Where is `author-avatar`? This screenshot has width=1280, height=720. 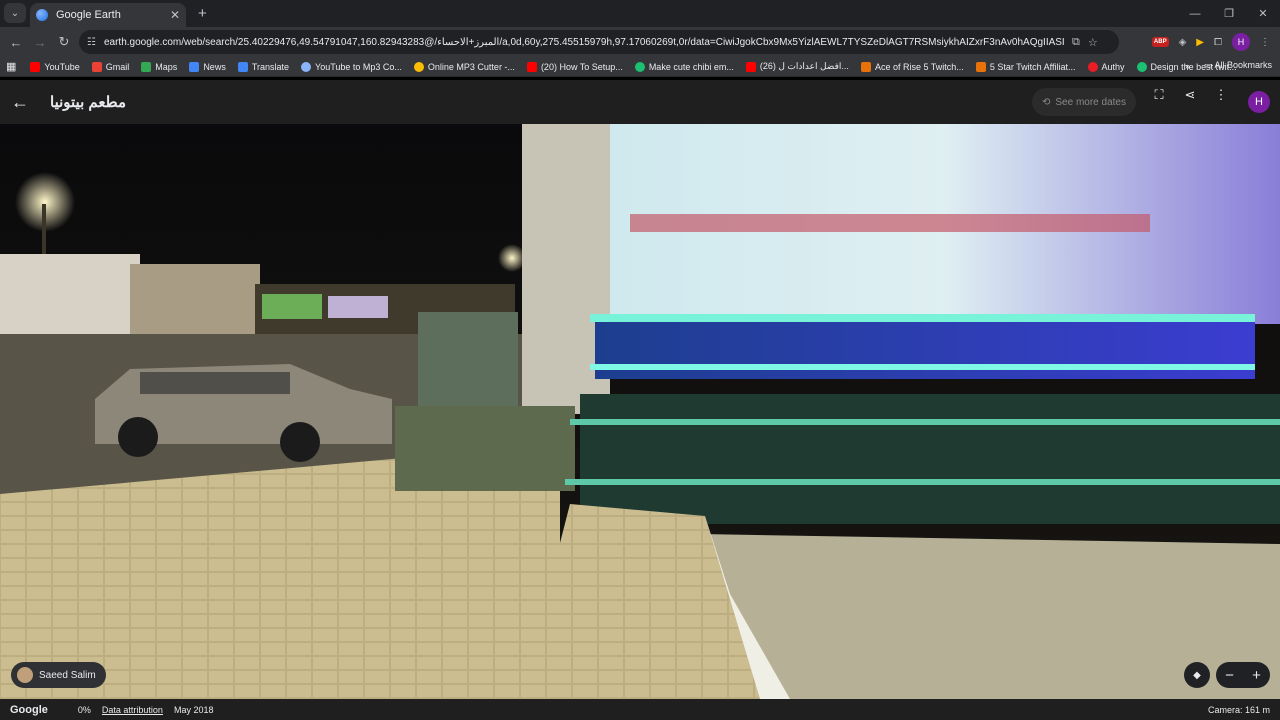 author-avatar is located at coordinates (25, 675).